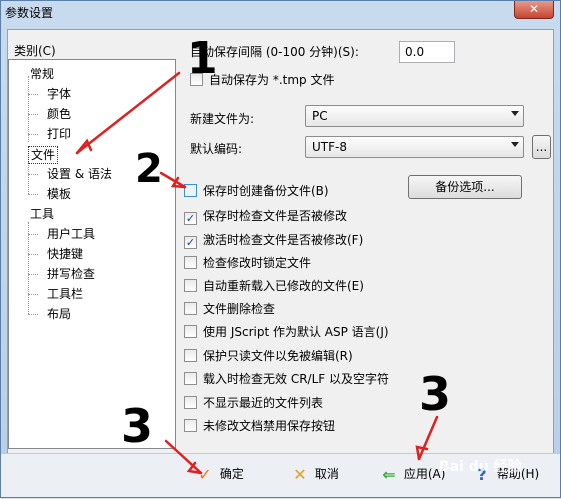 This screenshot has height=499, width=561. Describe the element at coordinates (183, 457) in the screenshot. I see `arrow-to-ok-button` at that location.